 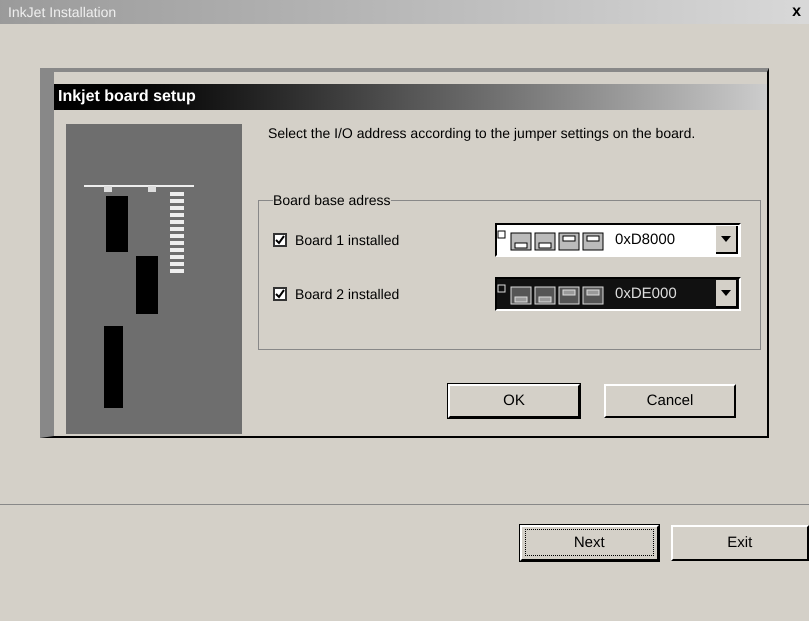 What do you see at coordinates (646, 294) in the screenshot?
I see `address-value: 0xDE000` at bounding box center [646, 294].